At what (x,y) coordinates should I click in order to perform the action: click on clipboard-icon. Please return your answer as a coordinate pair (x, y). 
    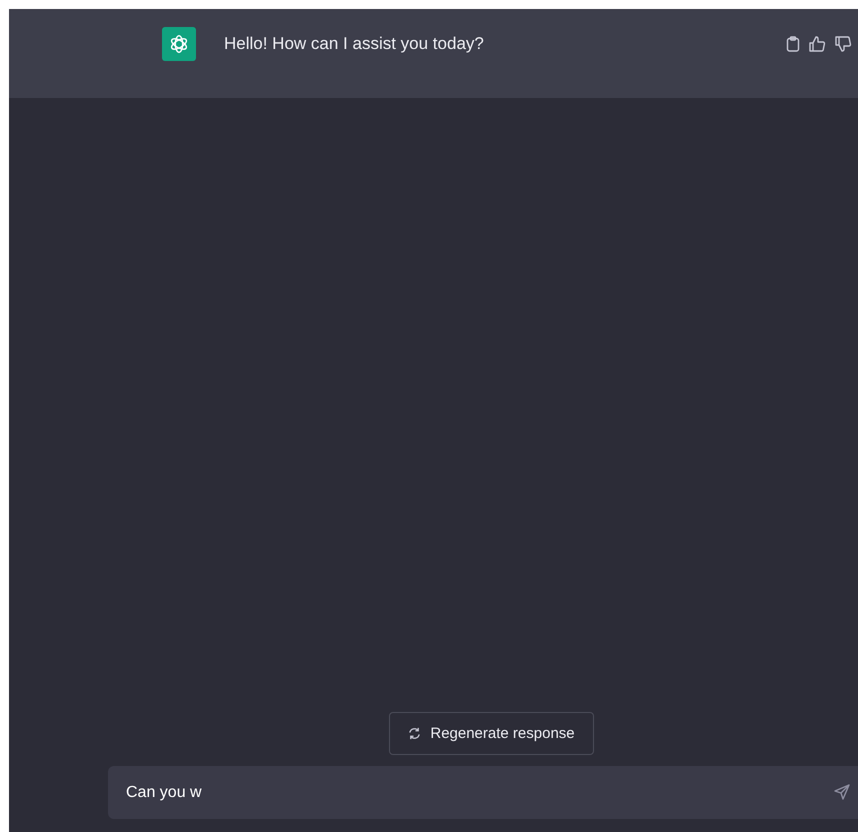
    Looking at the image, I should click on (793, 44).